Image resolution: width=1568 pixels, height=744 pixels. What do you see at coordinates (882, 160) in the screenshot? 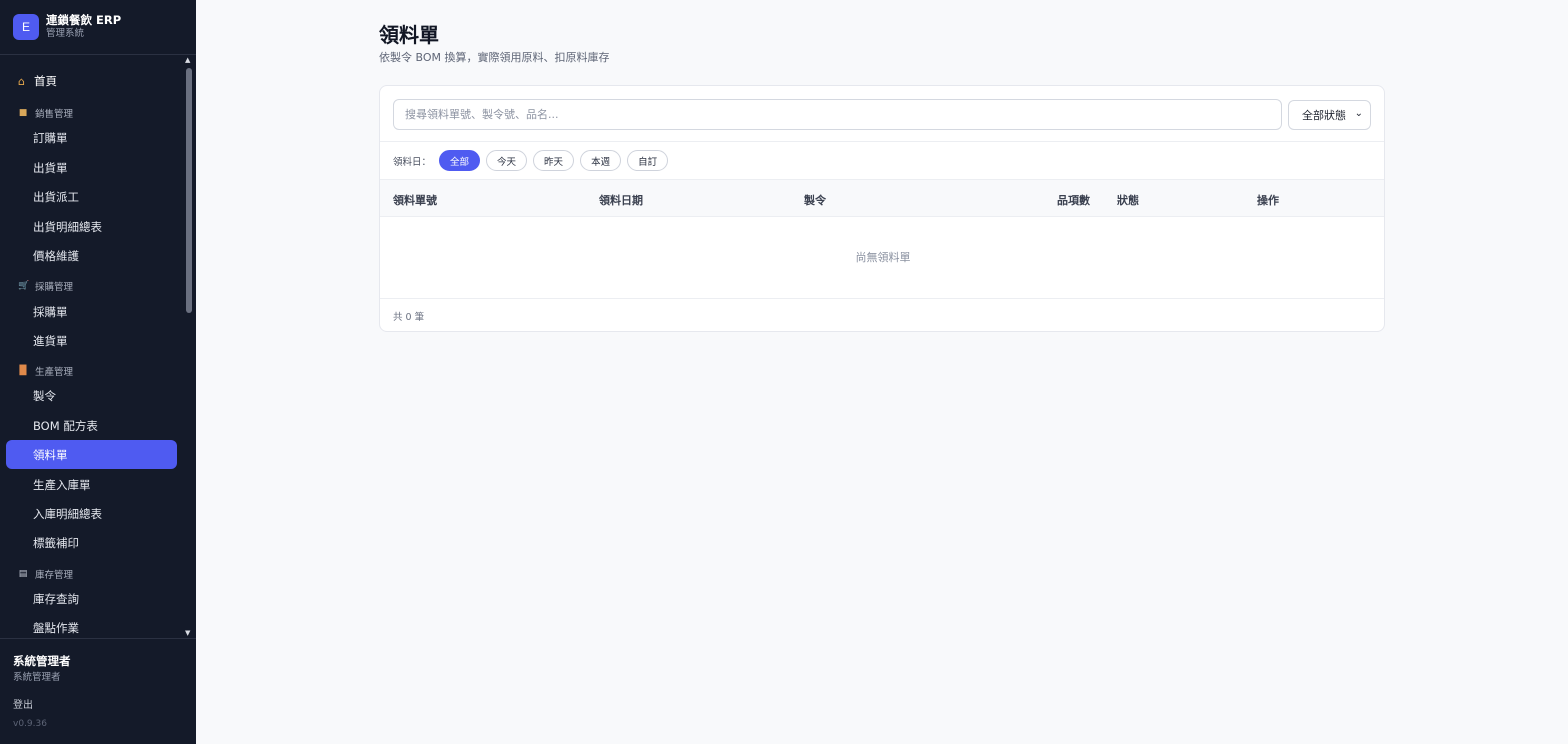
I see `date-filter: 領料日： 全部 今天 昨天 本週 自訂` at bounding box center [882, 160].